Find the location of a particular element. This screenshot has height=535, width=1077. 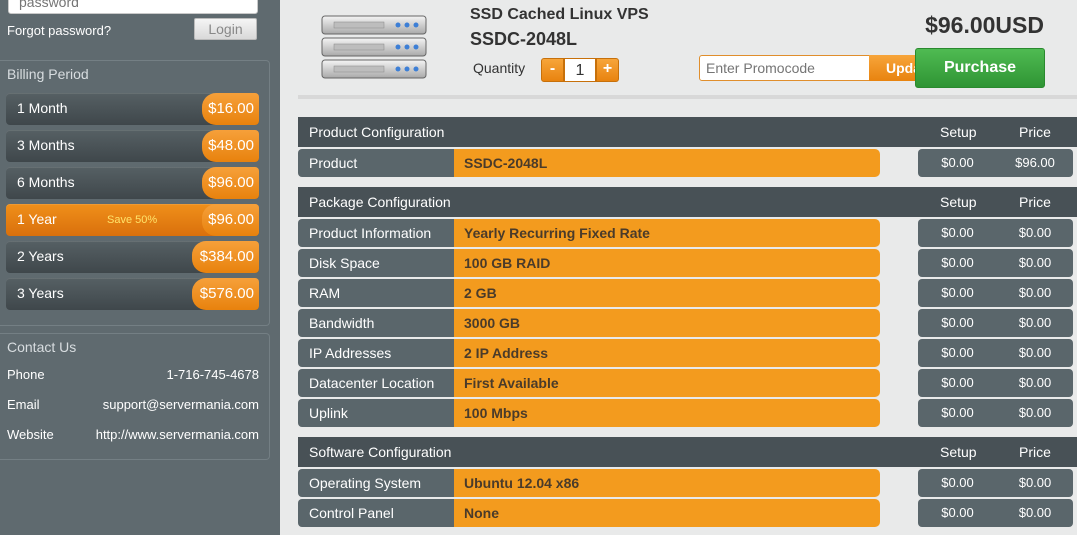

section-title: Package Configuration is located at coordinates (380, 202).